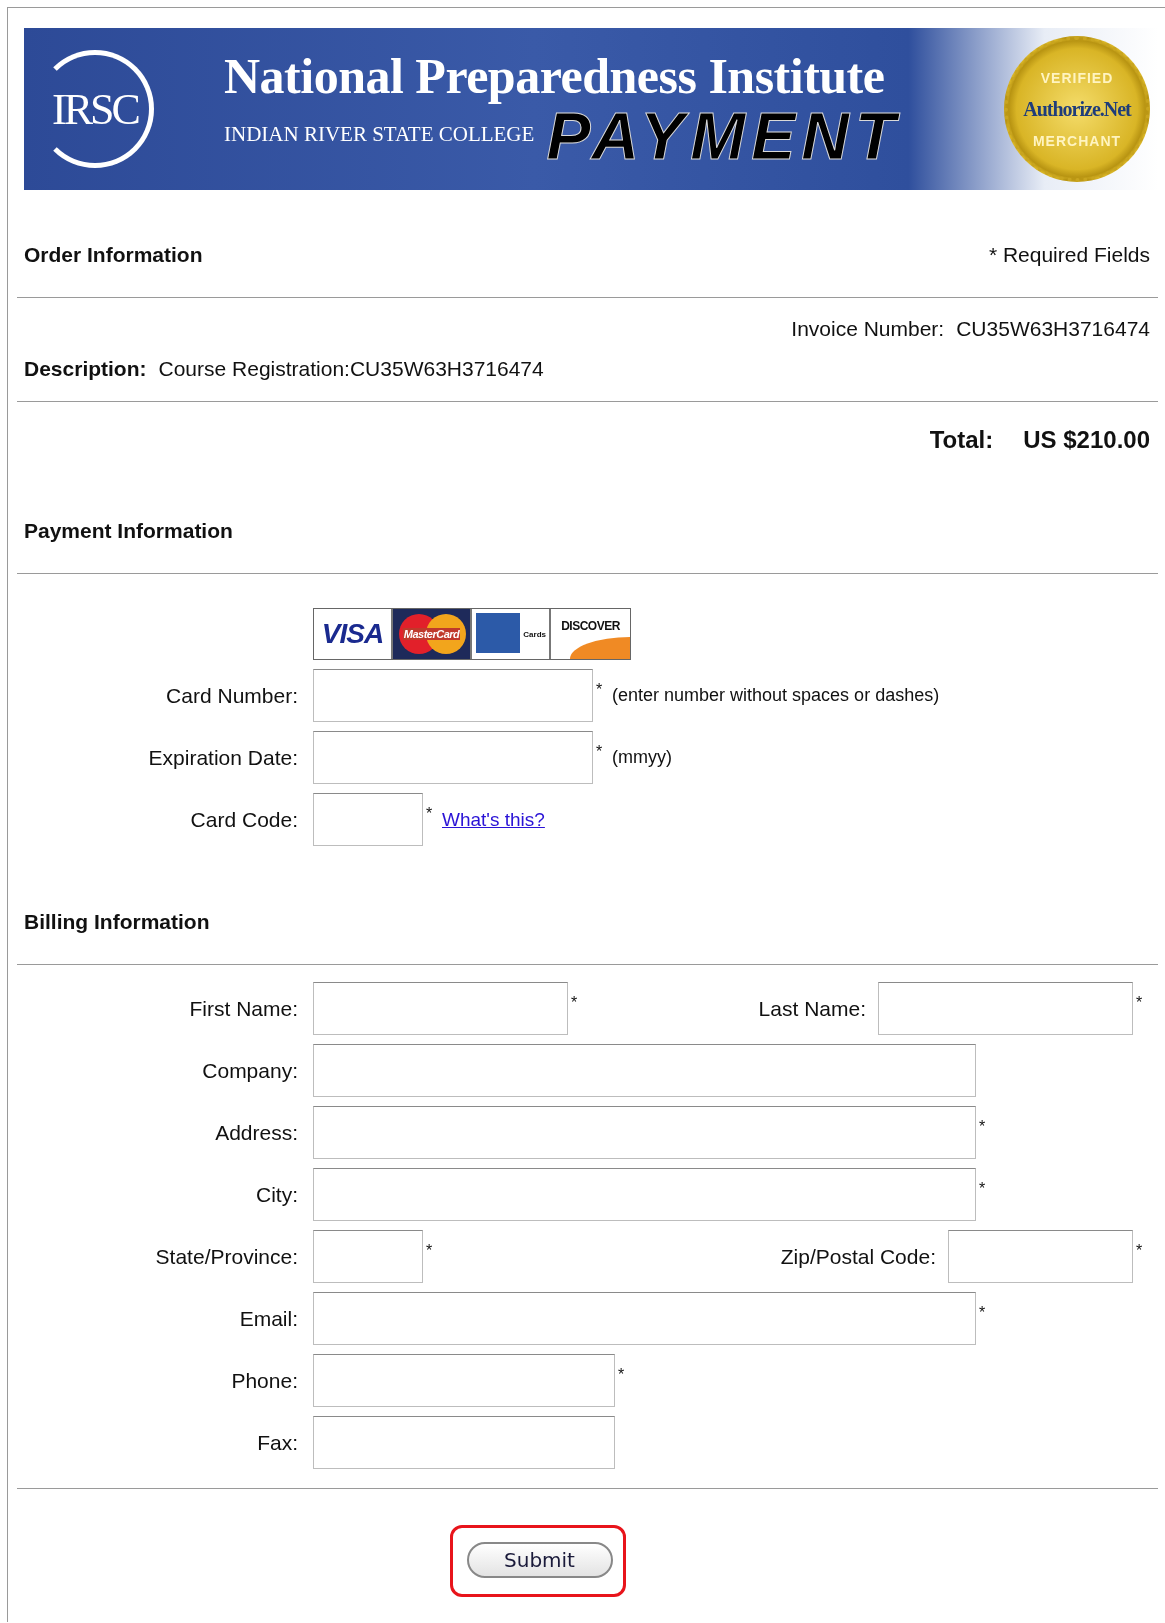 The image size is (1165, 1623). Describe the element at coordinates (555, 76) in the screenshot. I see `banner-title: National Preparedness Institute` at that location.